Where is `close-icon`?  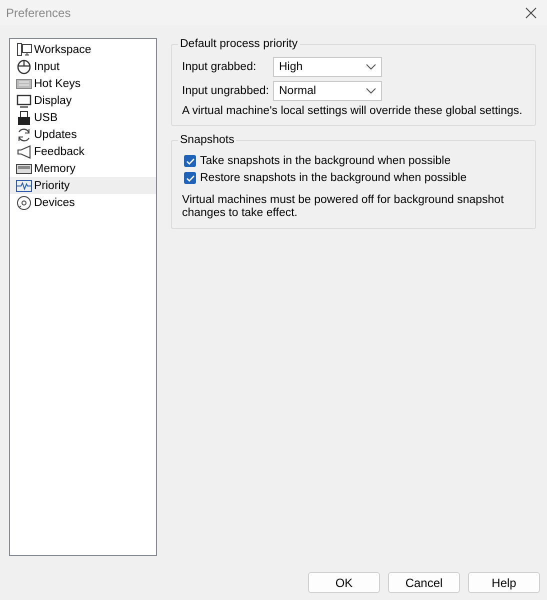 close-icon is located at coordinates (531, 12).